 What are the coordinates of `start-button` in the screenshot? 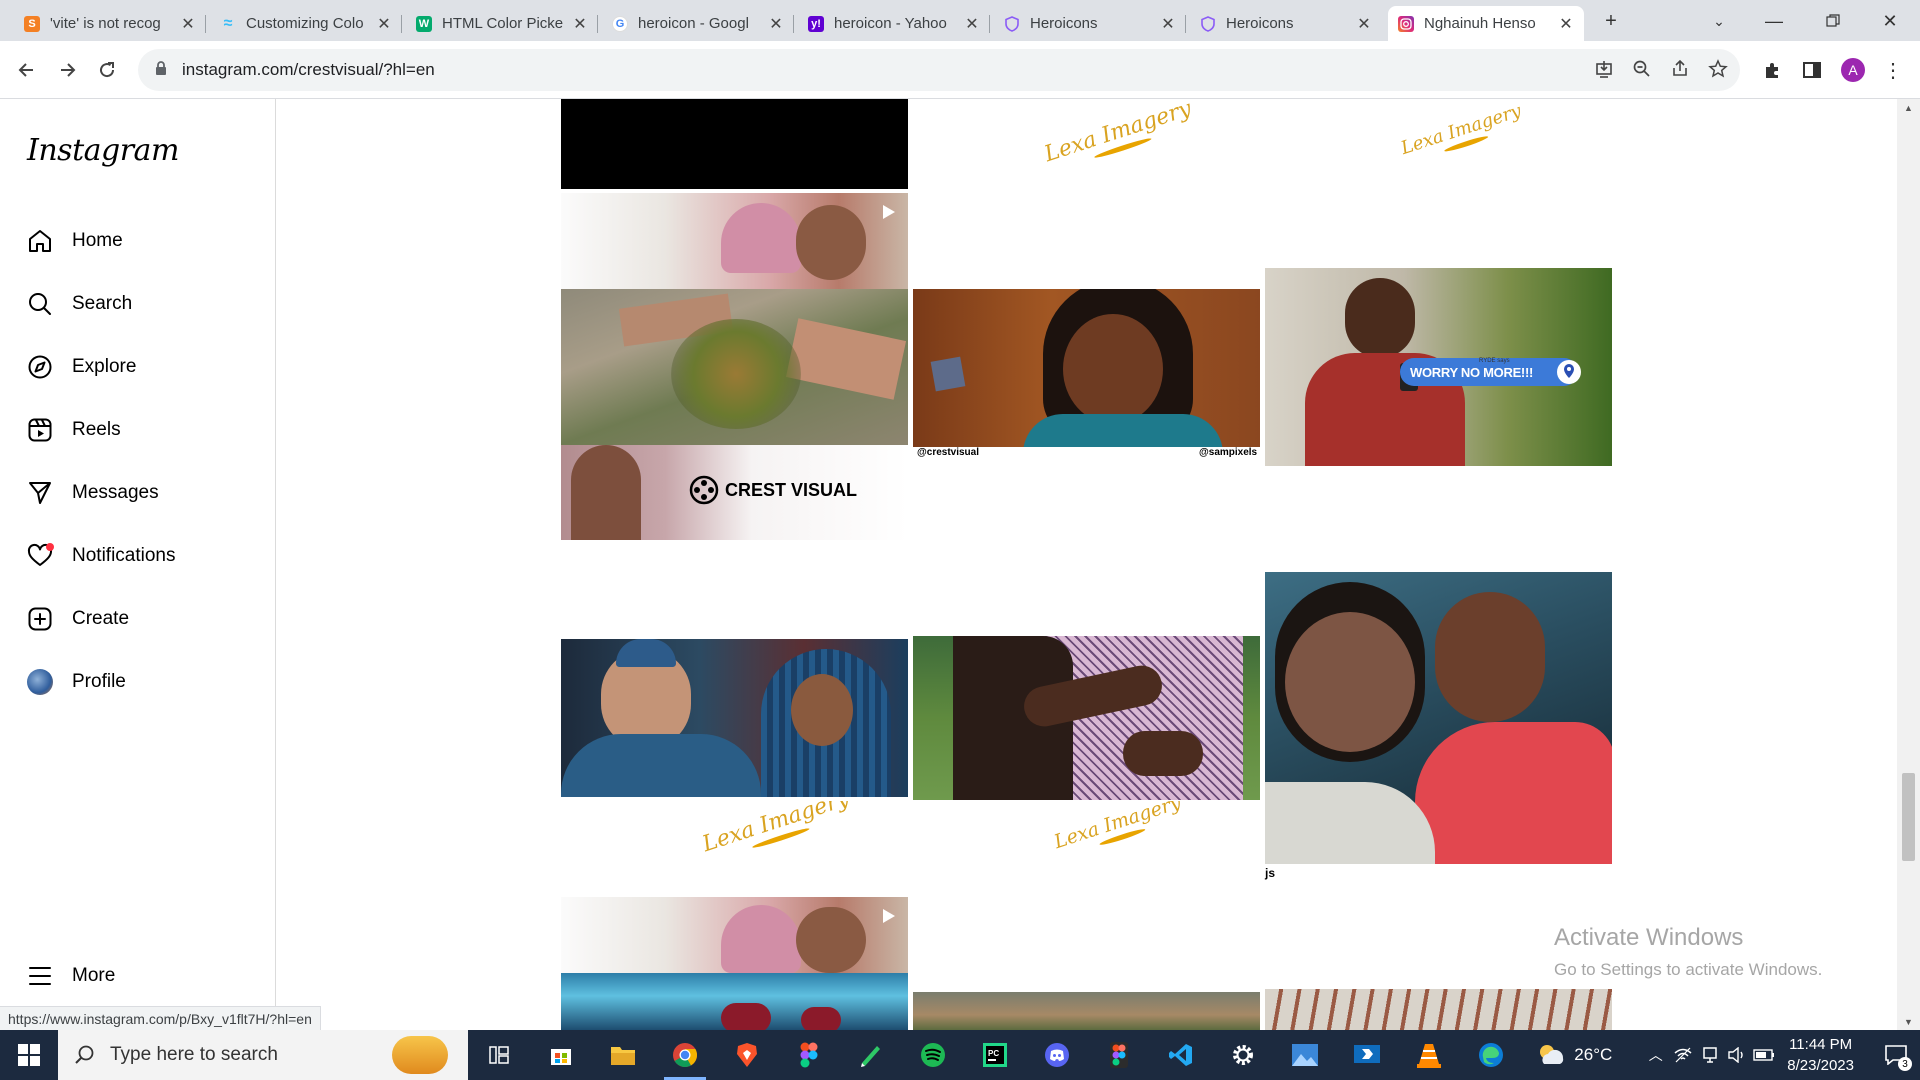 It's located at (29, 1055).